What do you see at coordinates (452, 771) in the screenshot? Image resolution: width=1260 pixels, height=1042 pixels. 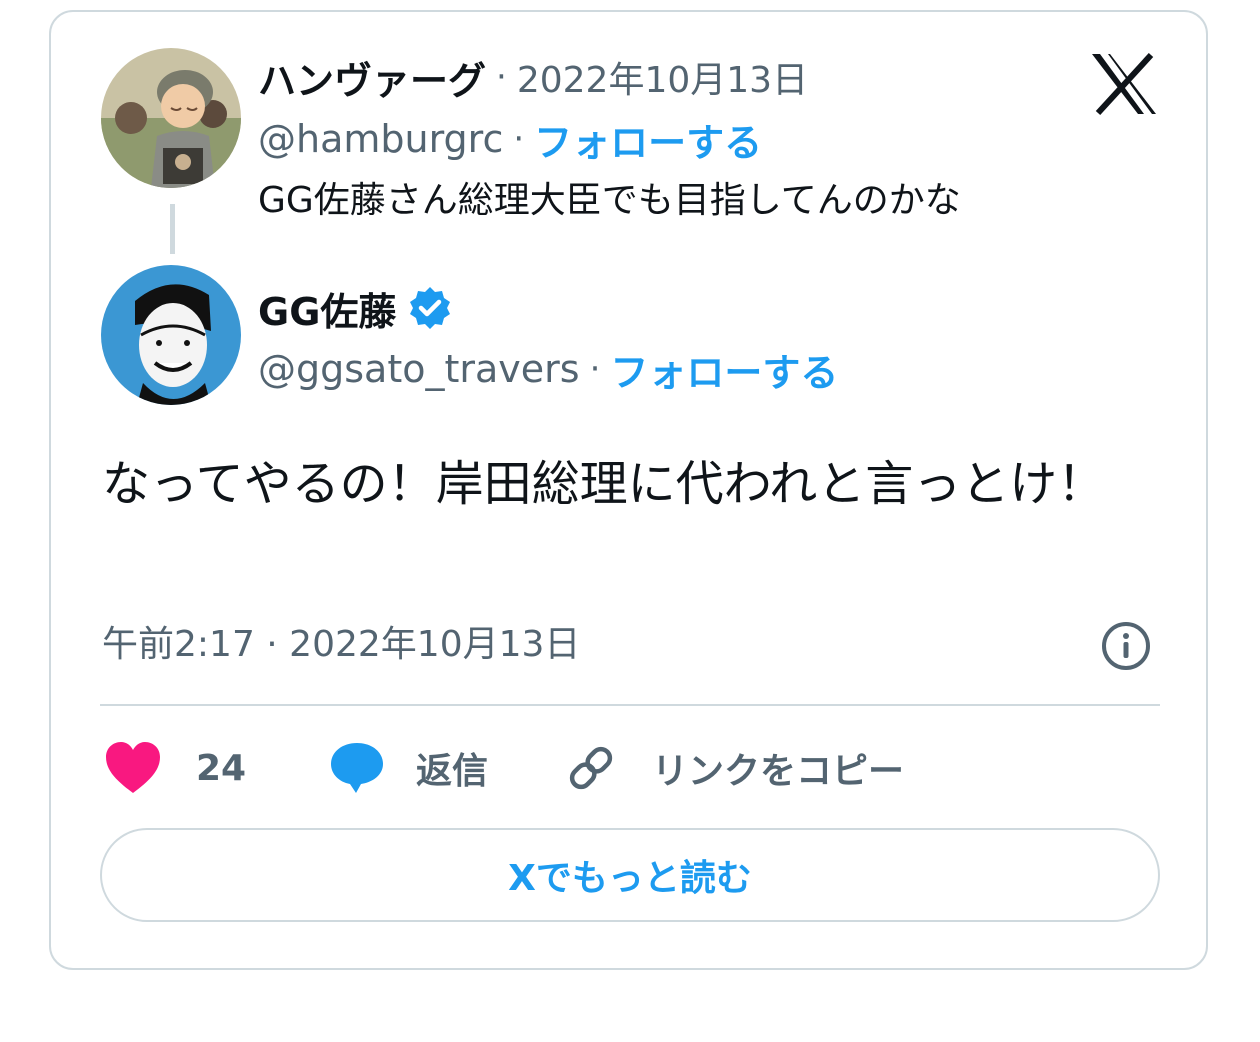 I see `reply-label: 返信` at bounding box center [452, 771].